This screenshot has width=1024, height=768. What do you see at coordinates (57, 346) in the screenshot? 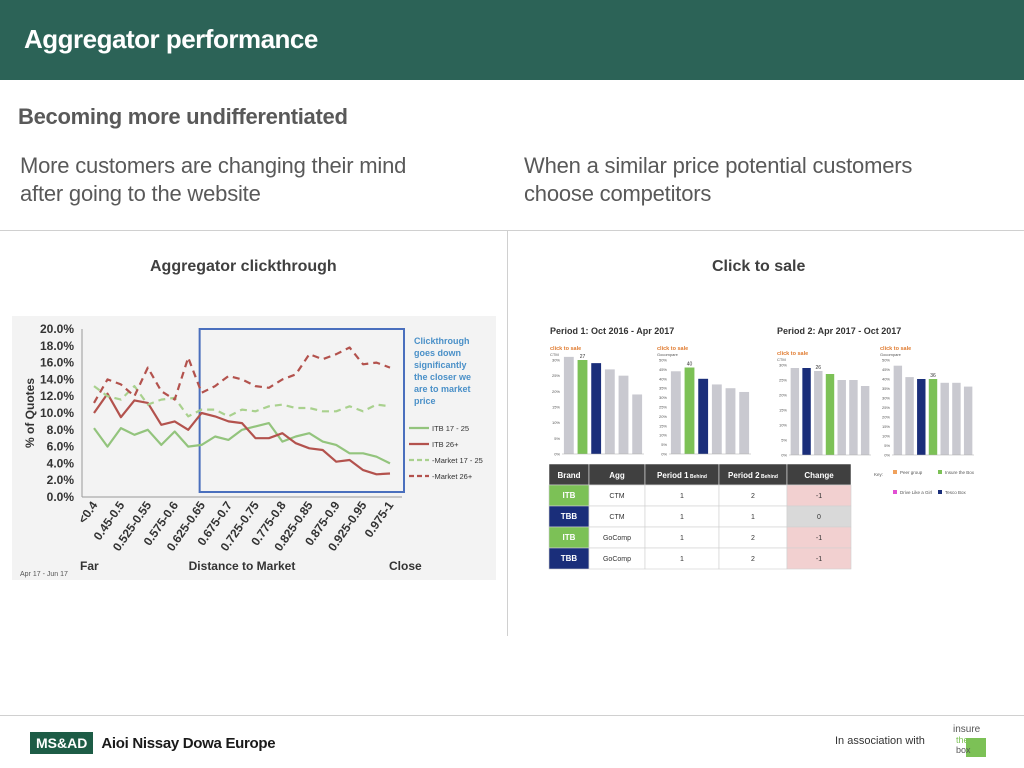
I see `y-tick-label: 18.0%` at bounding box center [57, 346].